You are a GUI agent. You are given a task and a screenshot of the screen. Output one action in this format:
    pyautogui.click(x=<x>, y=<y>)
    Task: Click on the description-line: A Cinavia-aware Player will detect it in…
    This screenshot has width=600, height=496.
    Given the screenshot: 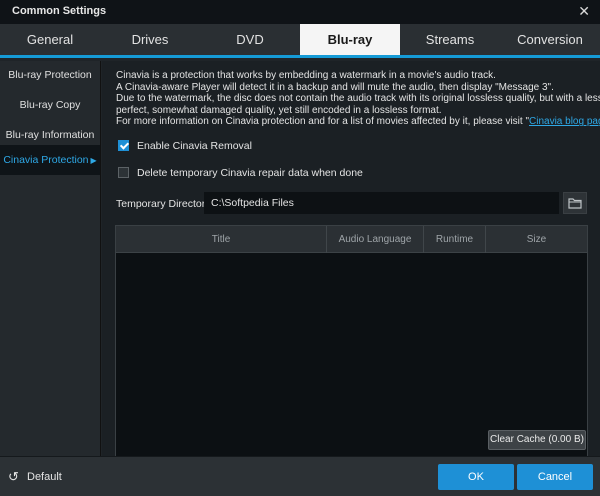 What is the action you would take?
    pyautogui.click(x=335, y=87)
    